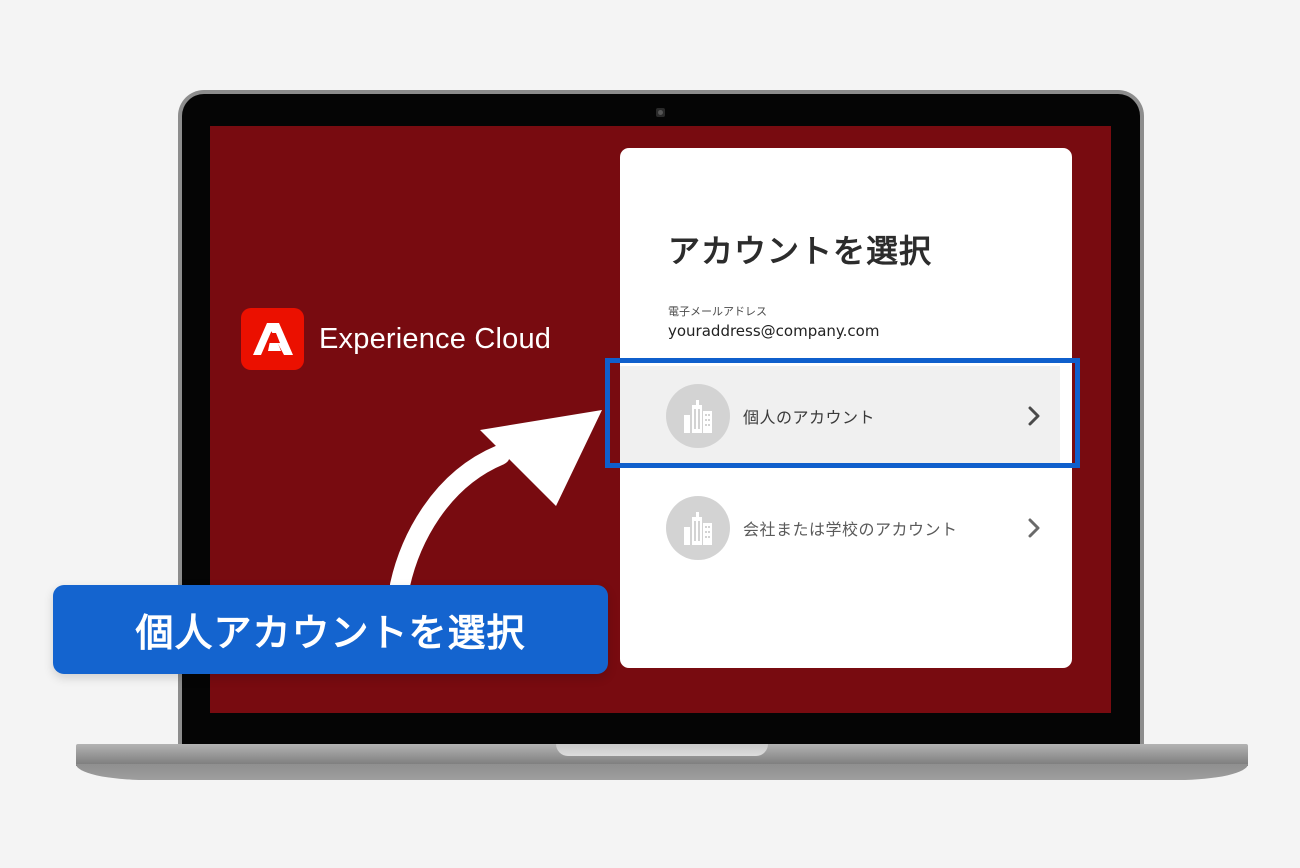 This screenshot has height=868, width=1300. Describe the element at coordinates (842, 413) in the screenshot. I see `highlight-box` at that location.